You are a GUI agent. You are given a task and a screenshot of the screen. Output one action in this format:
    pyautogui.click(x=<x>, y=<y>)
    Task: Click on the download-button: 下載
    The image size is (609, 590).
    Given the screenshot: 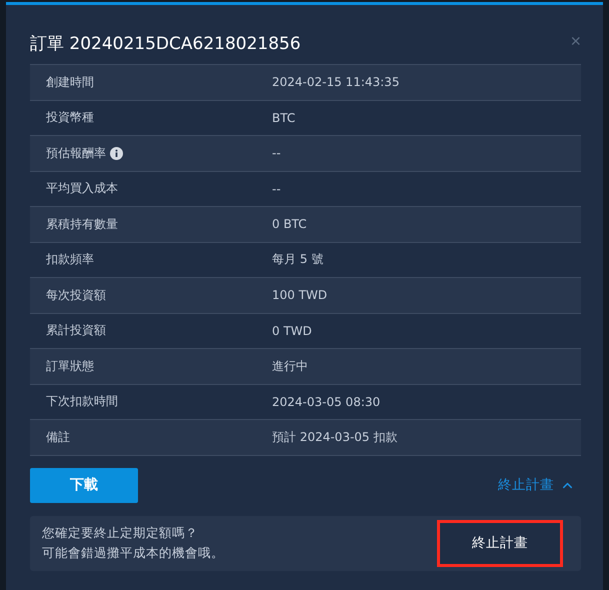 What is the action you would take?
    pyautogui.click(x=84, y=485)
    